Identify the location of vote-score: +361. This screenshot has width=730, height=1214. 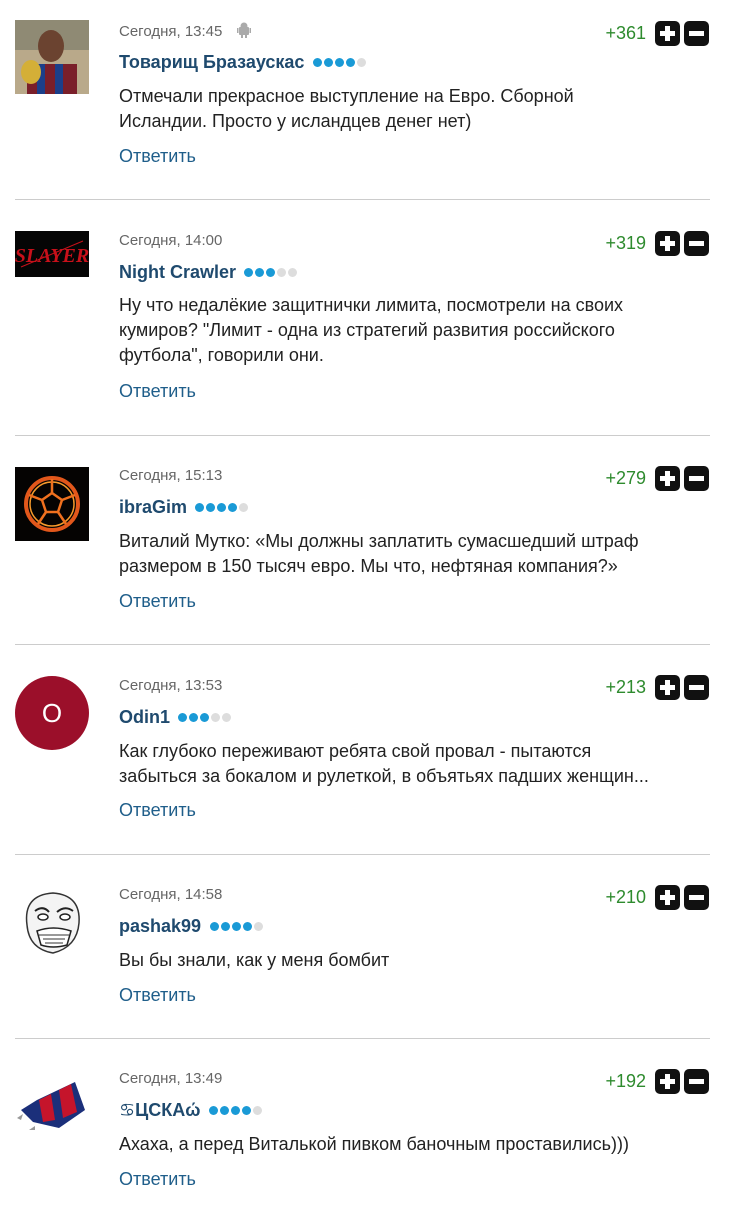
(625, 33).